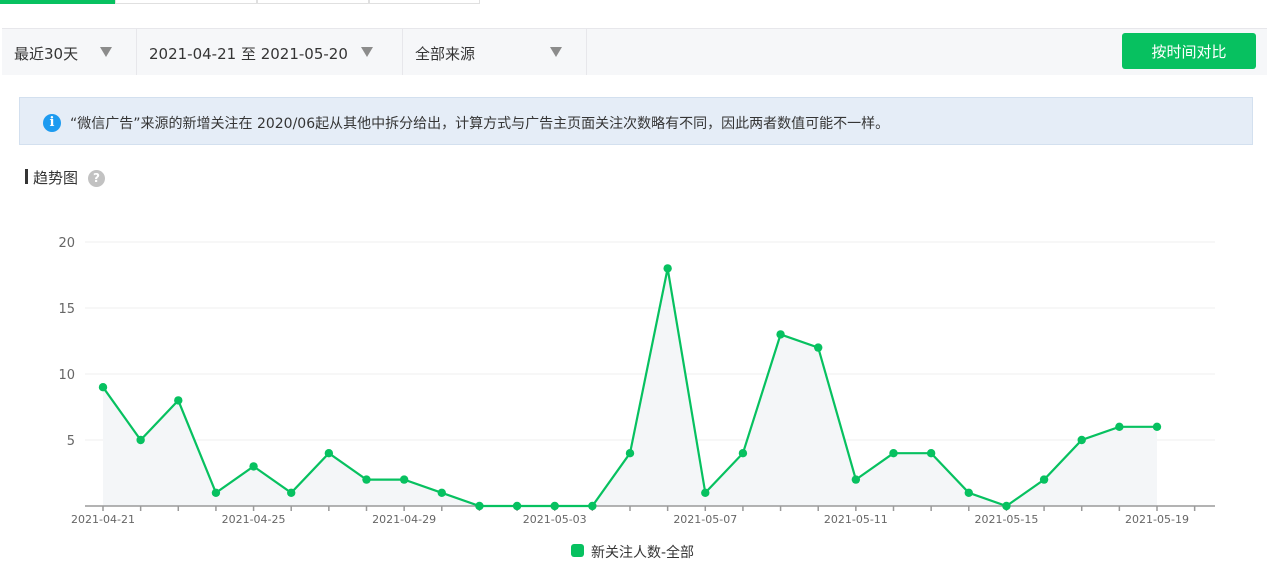  Describe the element at coordinates (705, 519) in the screenshot. I see `x-tick-label: 2021-05-07` at that location.